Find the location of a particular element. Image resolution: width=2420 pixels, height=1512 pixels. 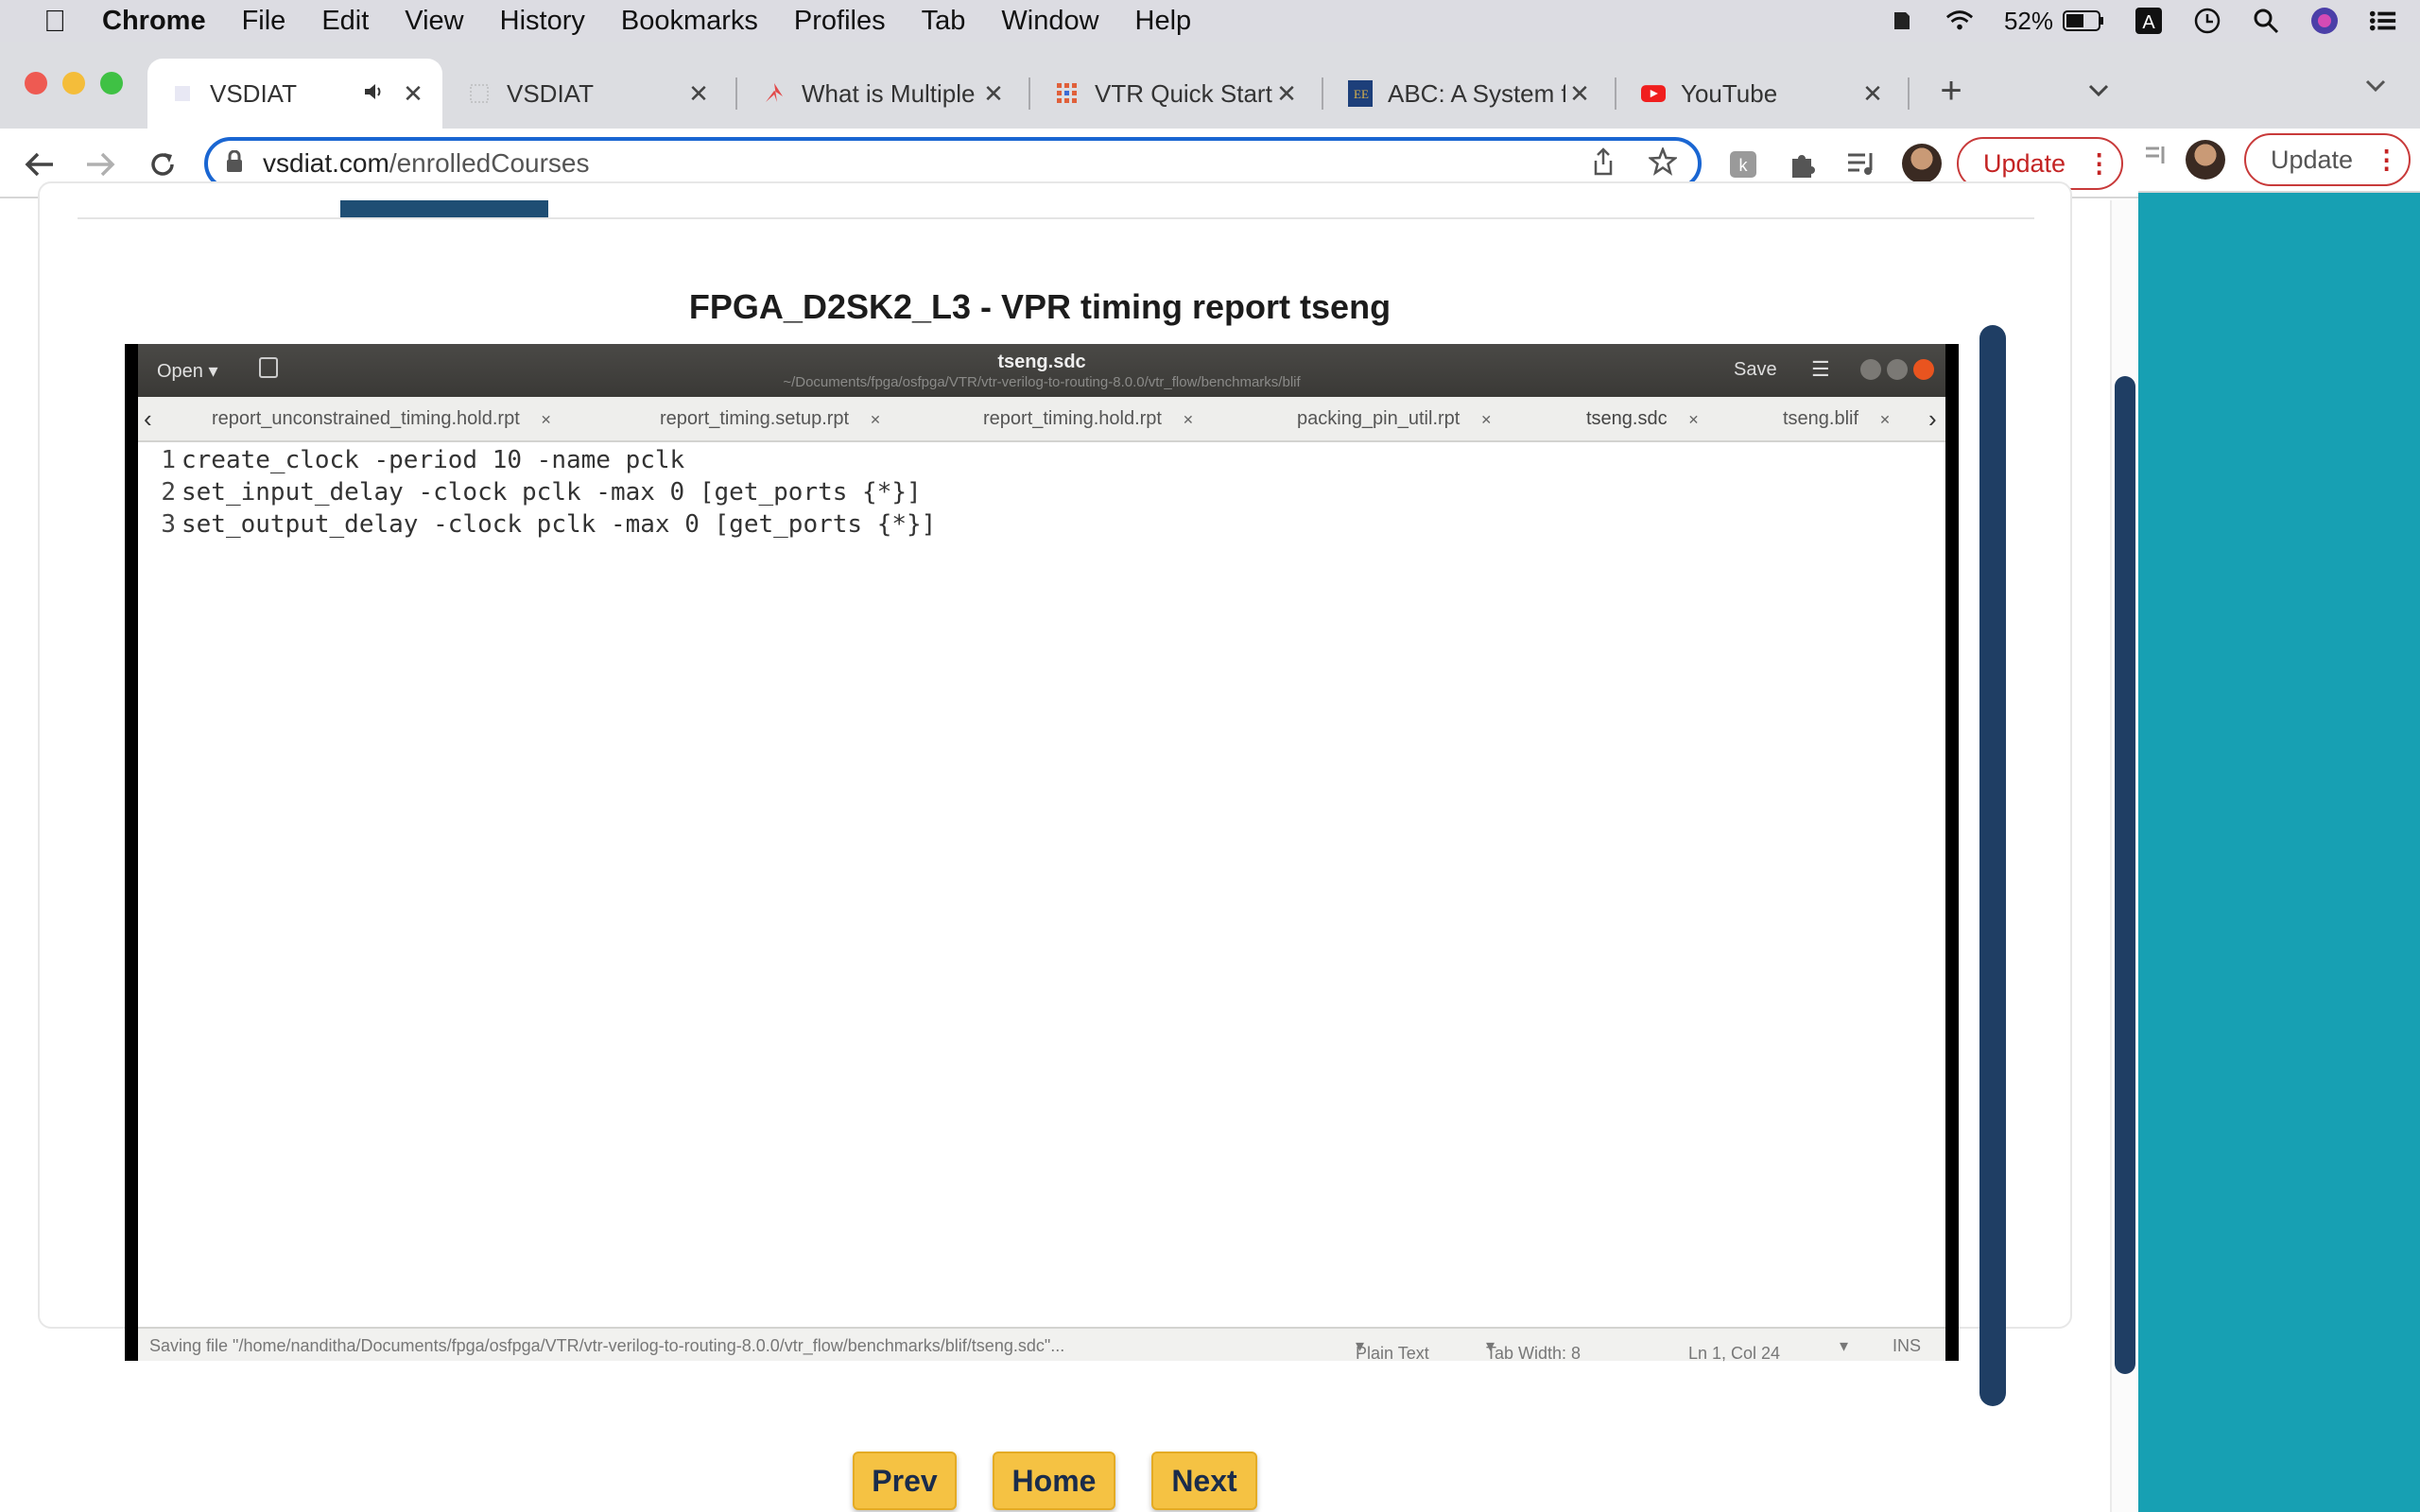

prev-button: Prev is located at coordinates (905, 1481).